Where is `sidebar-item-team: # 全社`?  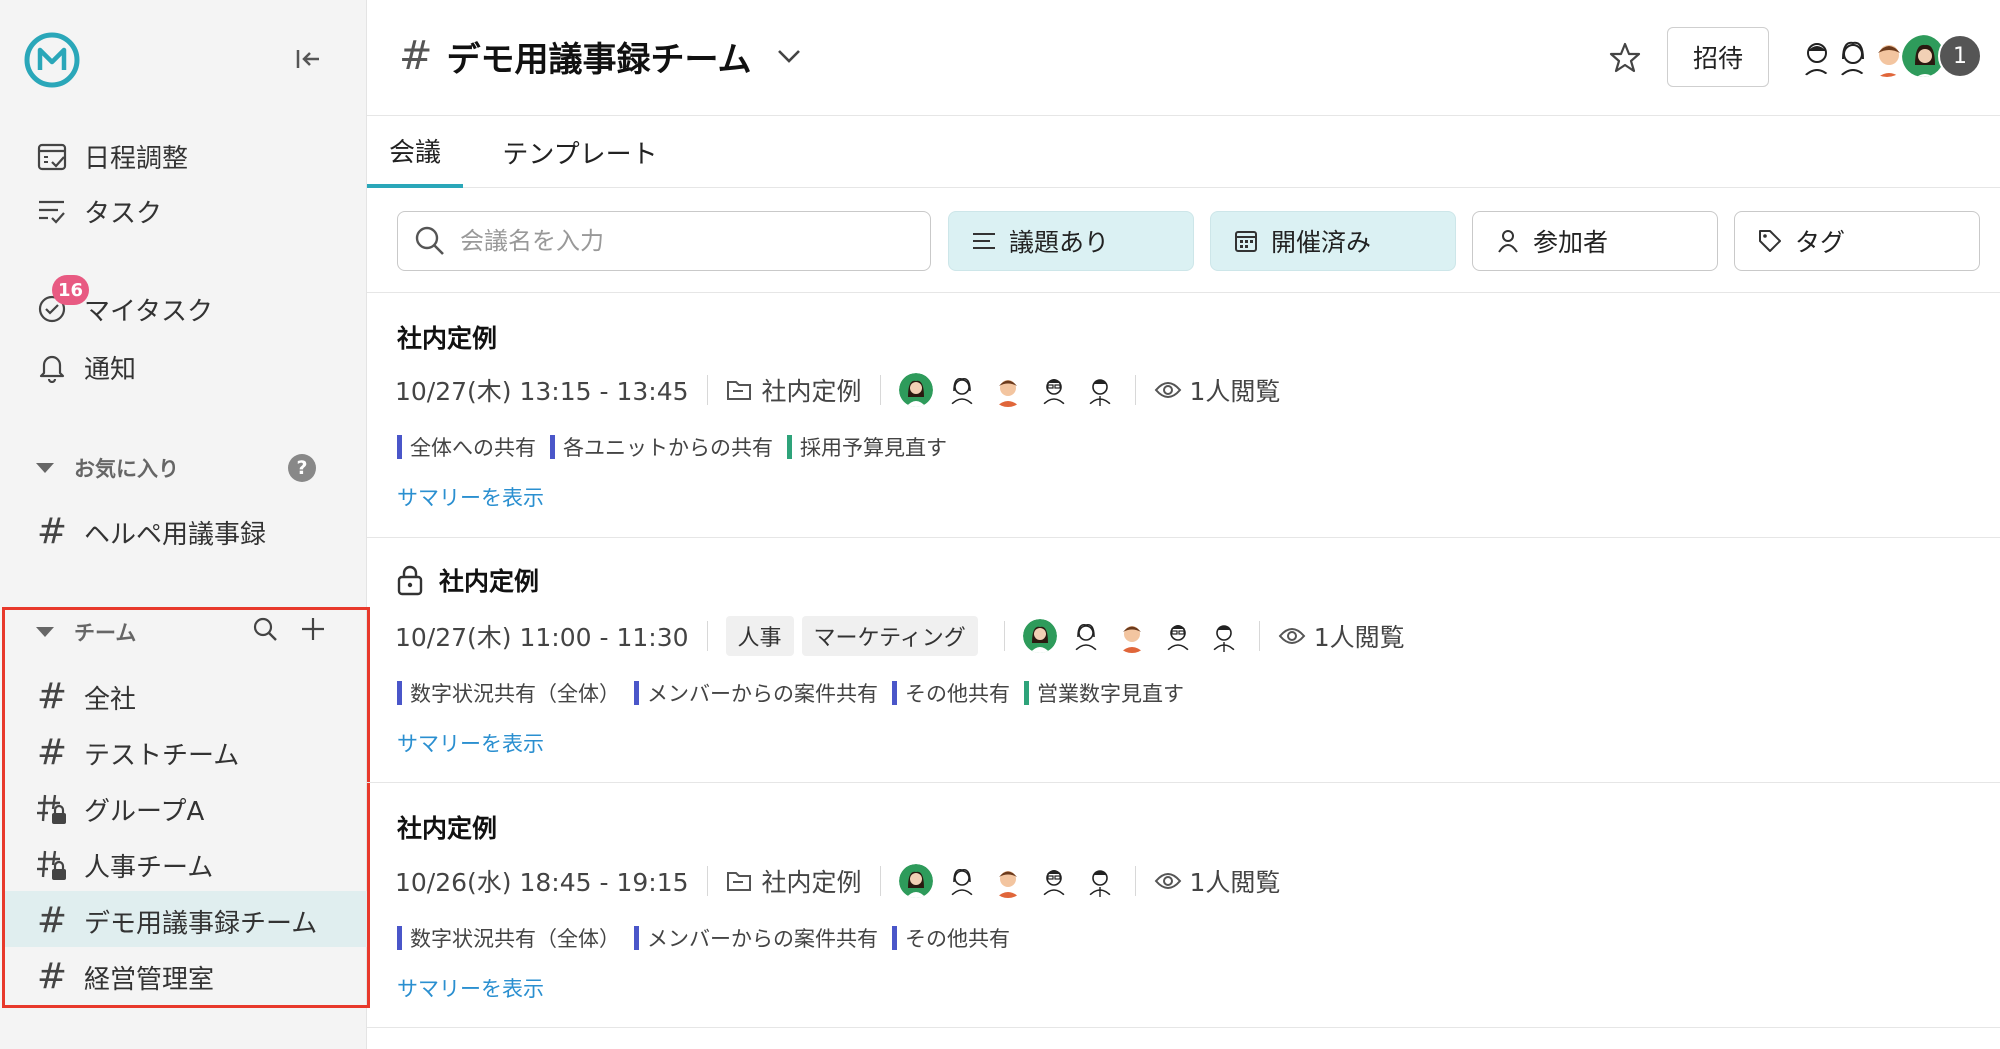
sidebar-item-team: # 全社 is located at coordinates (190, 697).